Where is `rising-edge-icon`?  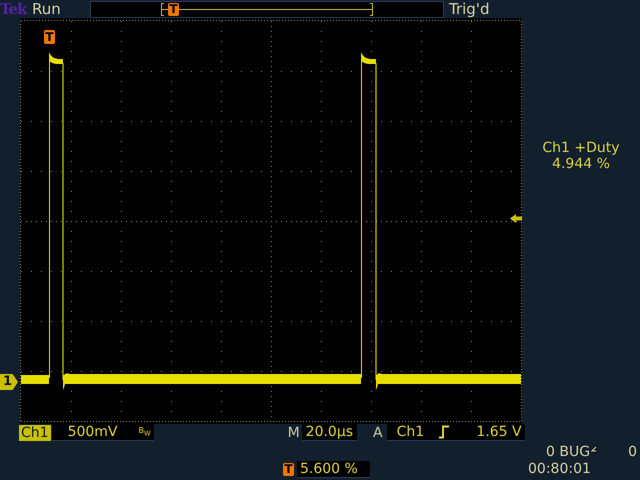
rising-edge-icon is located at coordinates (444, 432).